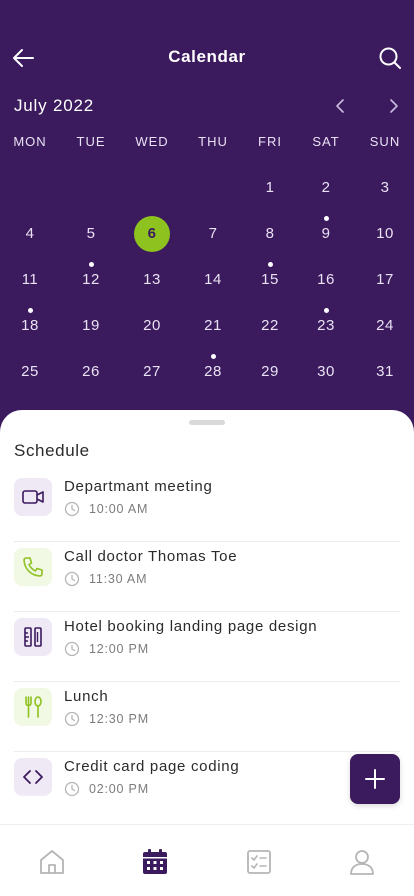 The width and height of the screenshot is (414, 896). What do you see at coordinates (30, 141) in the screenshot?
I see `weekday-label: MON` at bounding box center [30, 141].